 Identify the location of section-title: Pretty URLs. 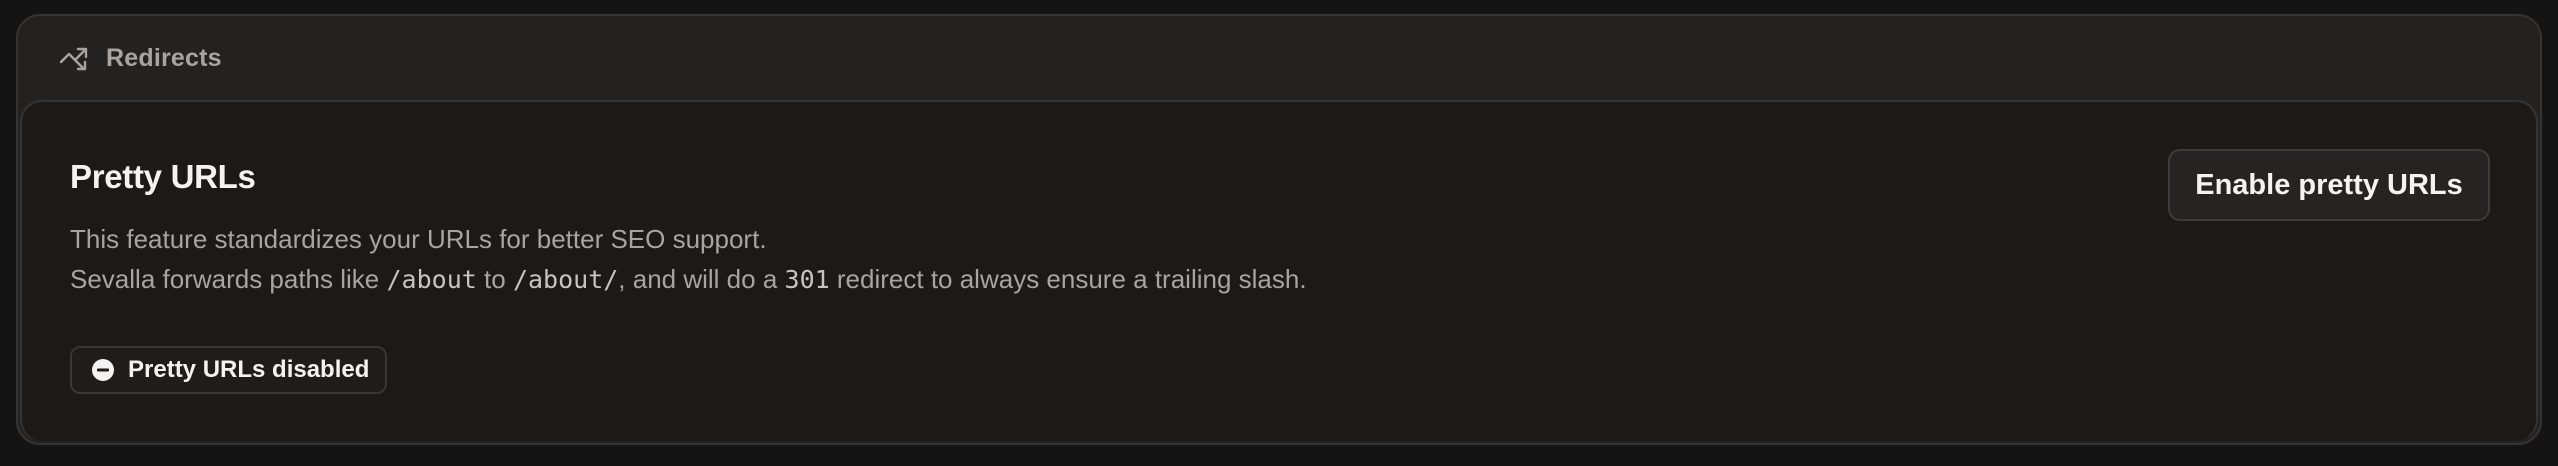
(163, 176).